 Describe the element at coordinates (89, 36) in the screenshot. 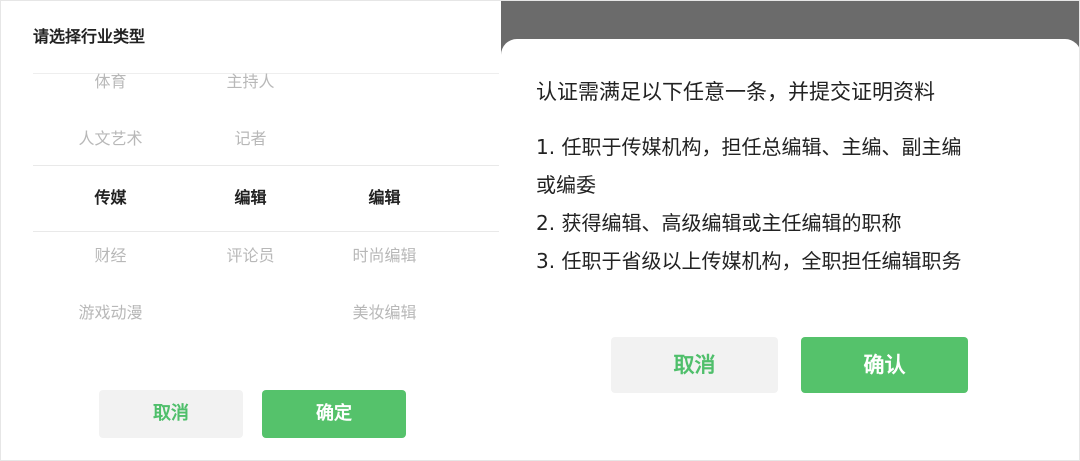

I see `picker-title: 请选择行业类型` at that location.